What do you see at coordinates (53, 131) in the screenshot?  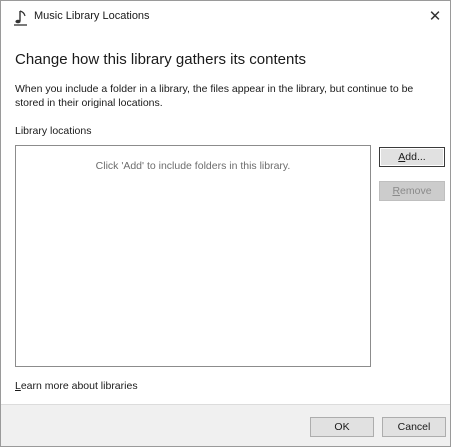 I see `library-locations-label: Library locations` at bounding box center [53, 131].